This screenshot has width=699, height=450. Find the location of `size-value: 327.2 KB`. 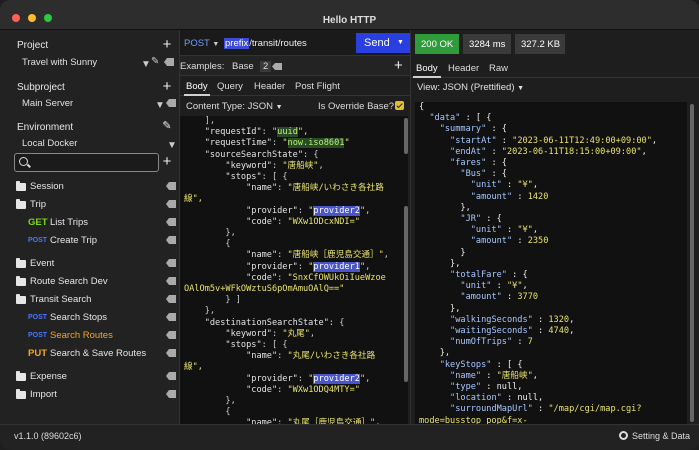

size-value: 327.2 KB is located at coordinates (541, 44).